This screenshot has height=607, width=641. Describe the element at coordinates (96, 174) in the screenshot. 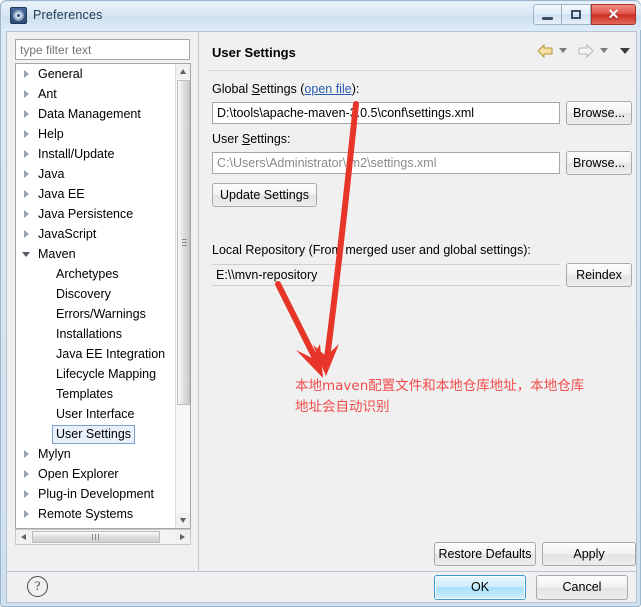

I see `sidebar-item-java: Java` at that location.